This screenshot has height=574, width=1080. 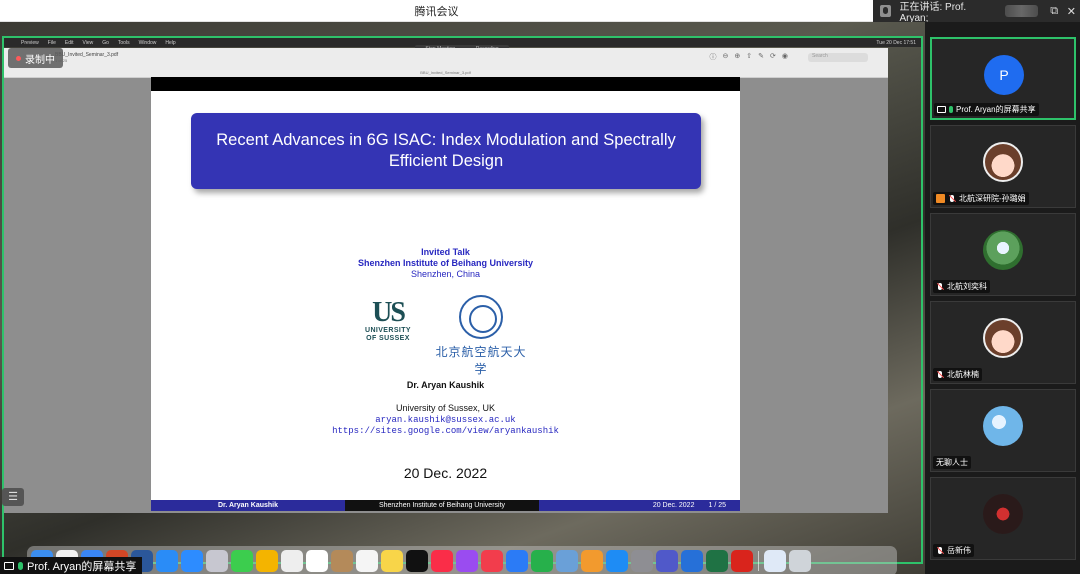 I want to click on participant-tile: 北航深研院-孙璐娟, so click(x=1003, y=166).